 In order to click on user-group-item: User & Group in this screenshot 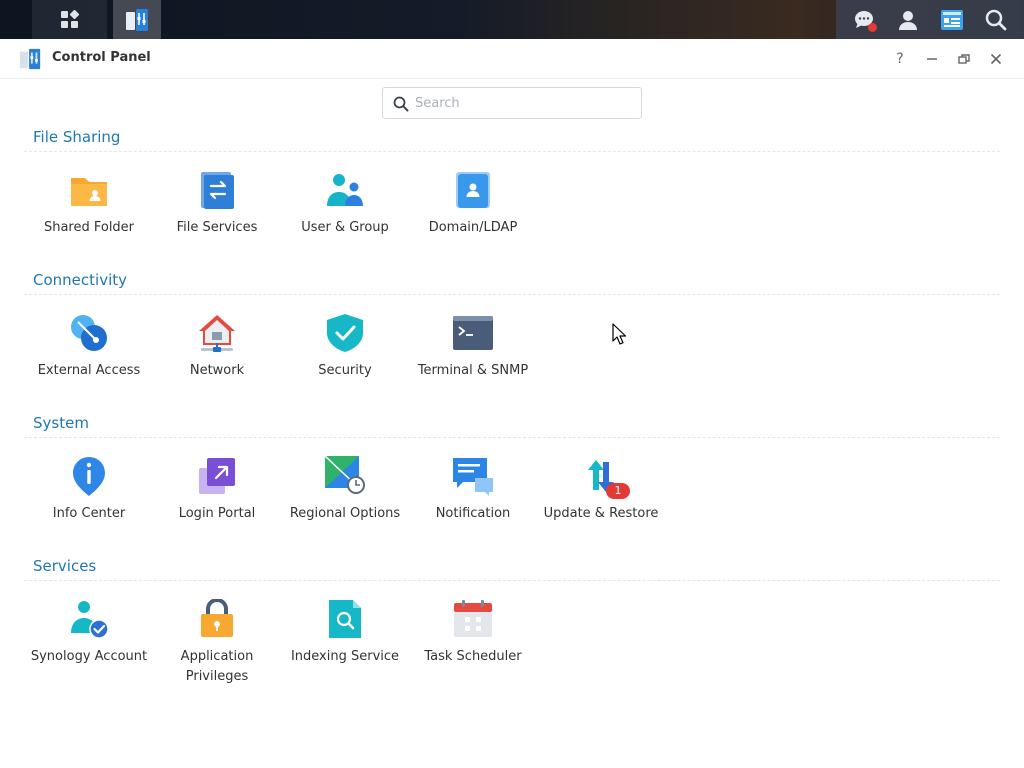, I will do `click(345, 220)`.